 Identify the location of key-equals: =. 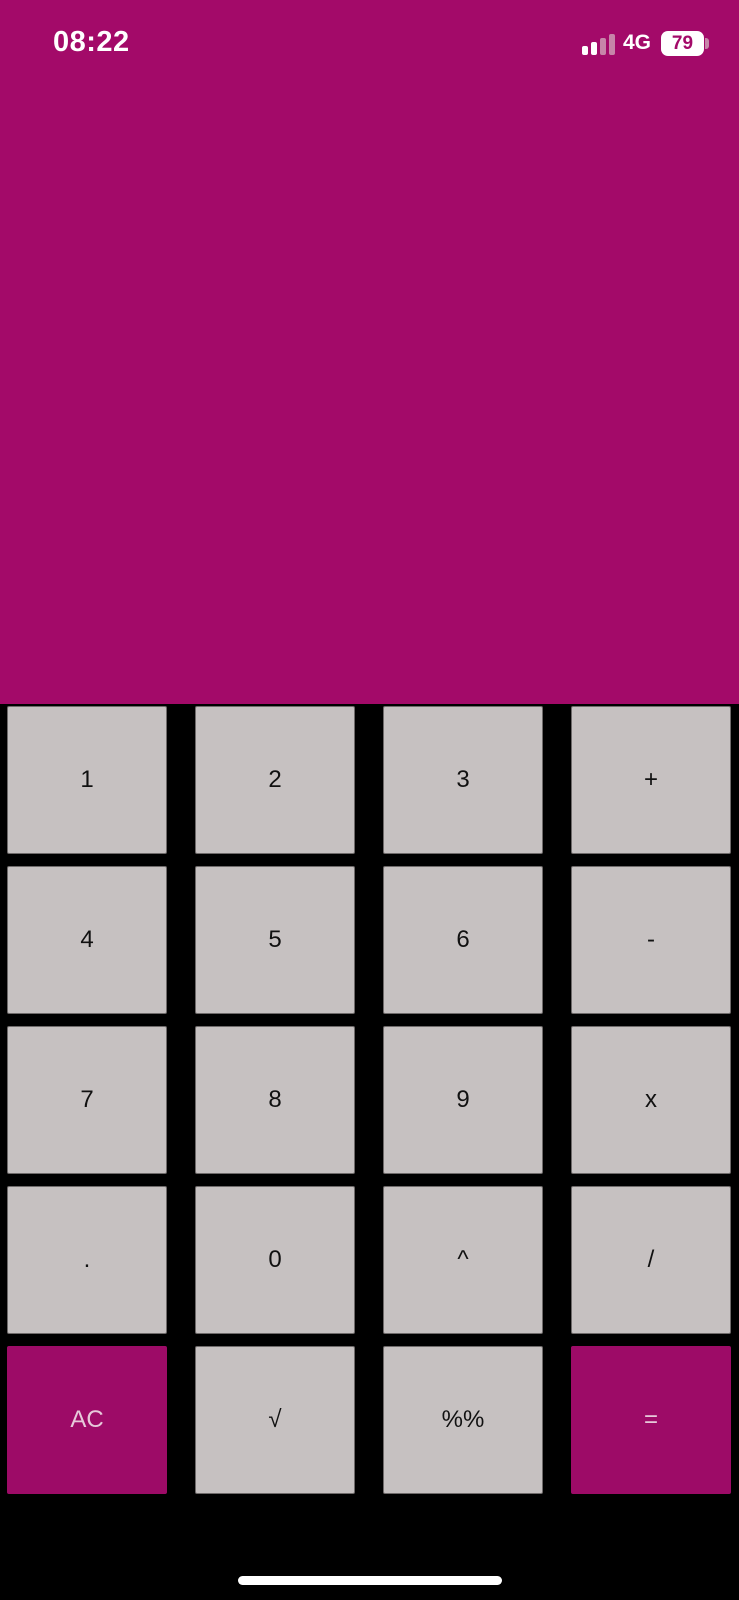
(651, 1420).